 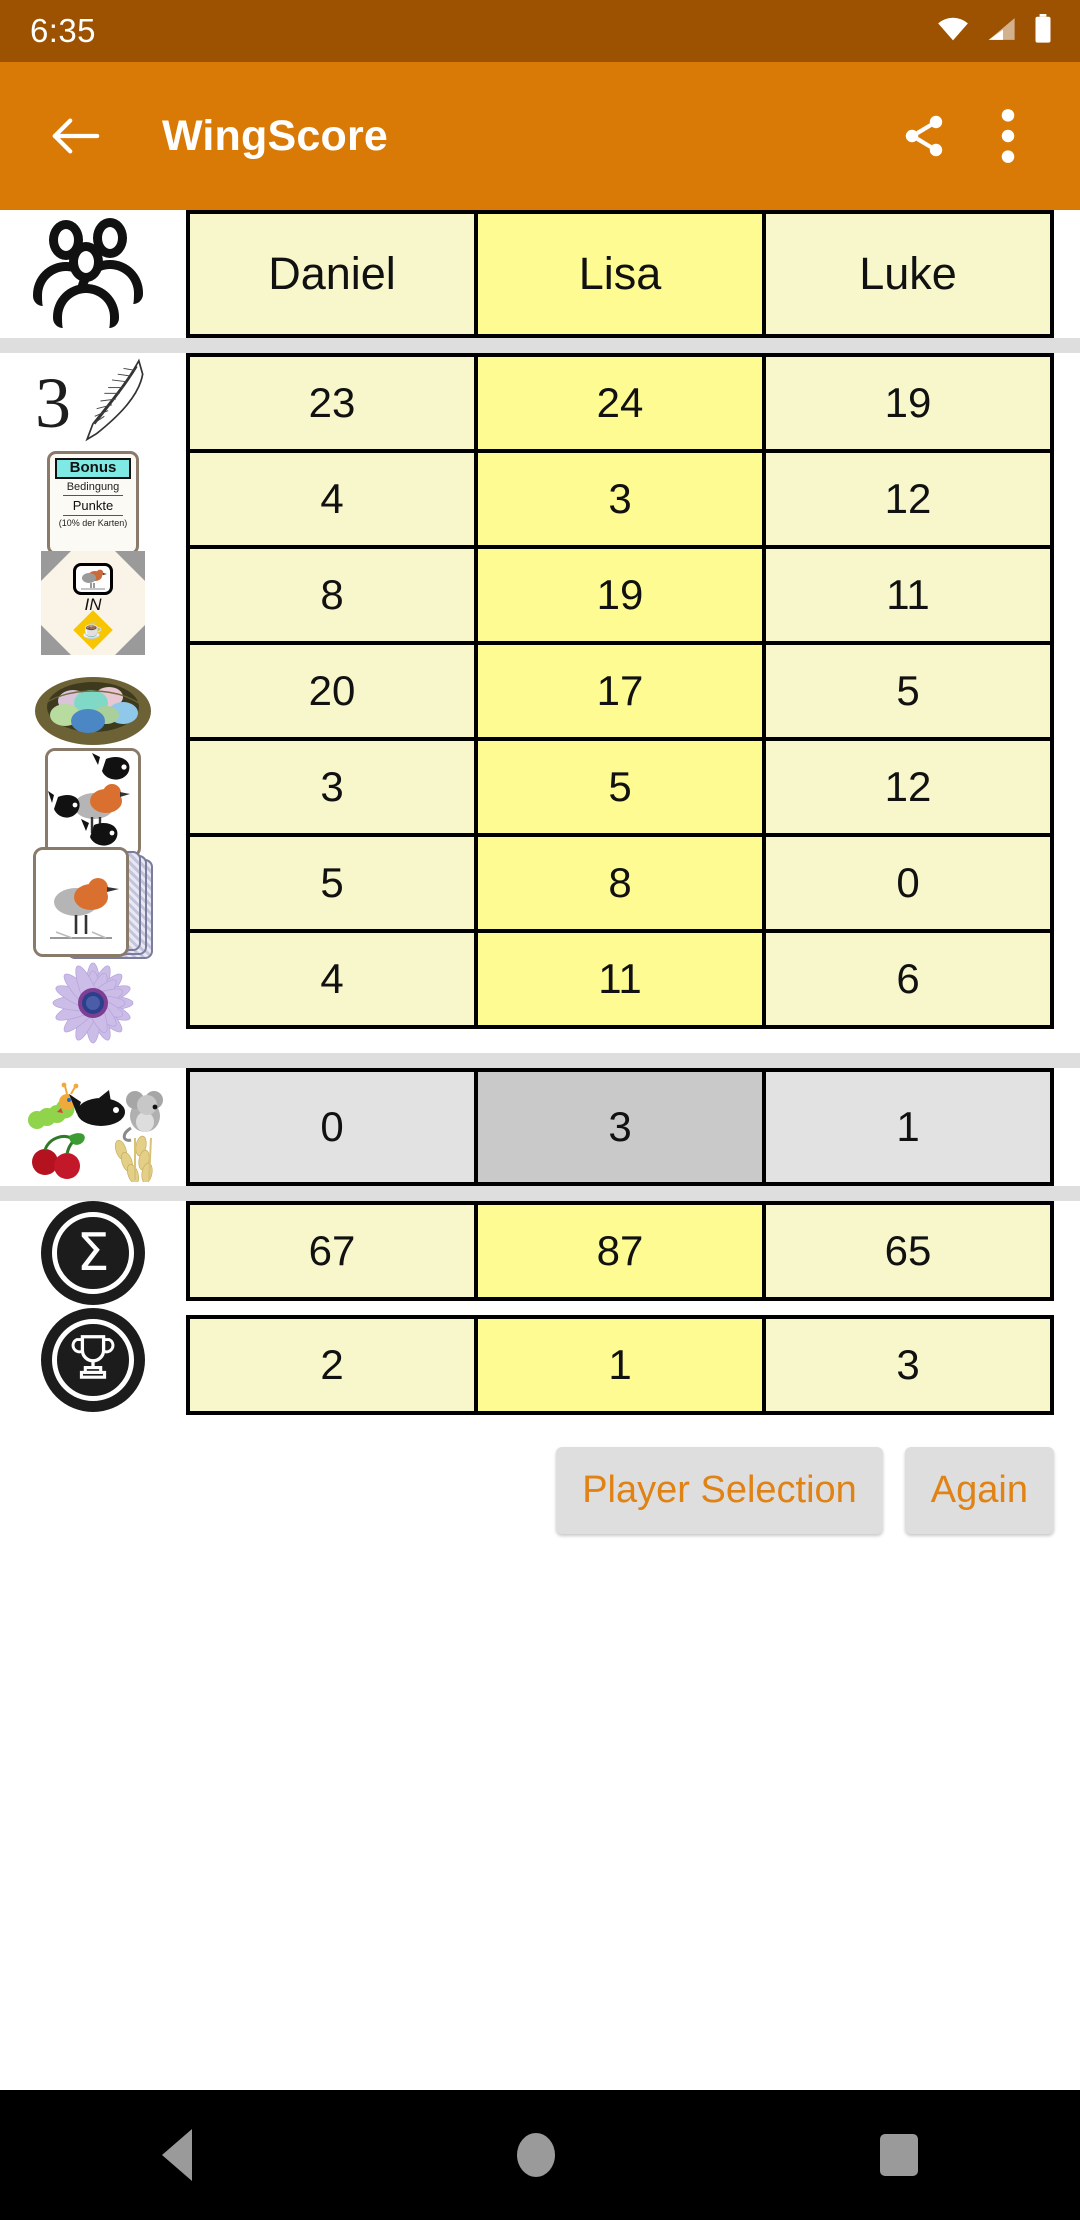 I want to click on share-button, so click(x=924, y=136).